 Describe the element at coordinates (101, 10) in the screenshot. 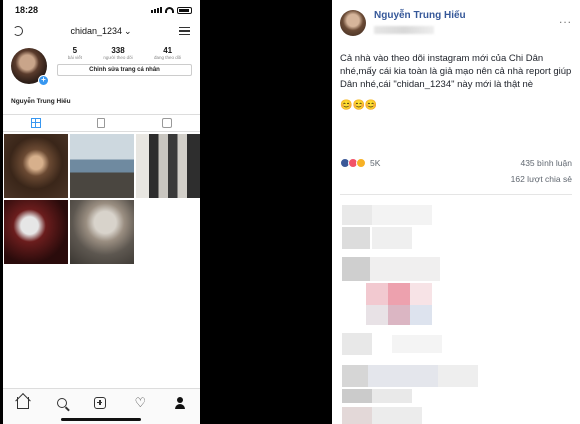

I see `status-bar: 18:28` at that location.